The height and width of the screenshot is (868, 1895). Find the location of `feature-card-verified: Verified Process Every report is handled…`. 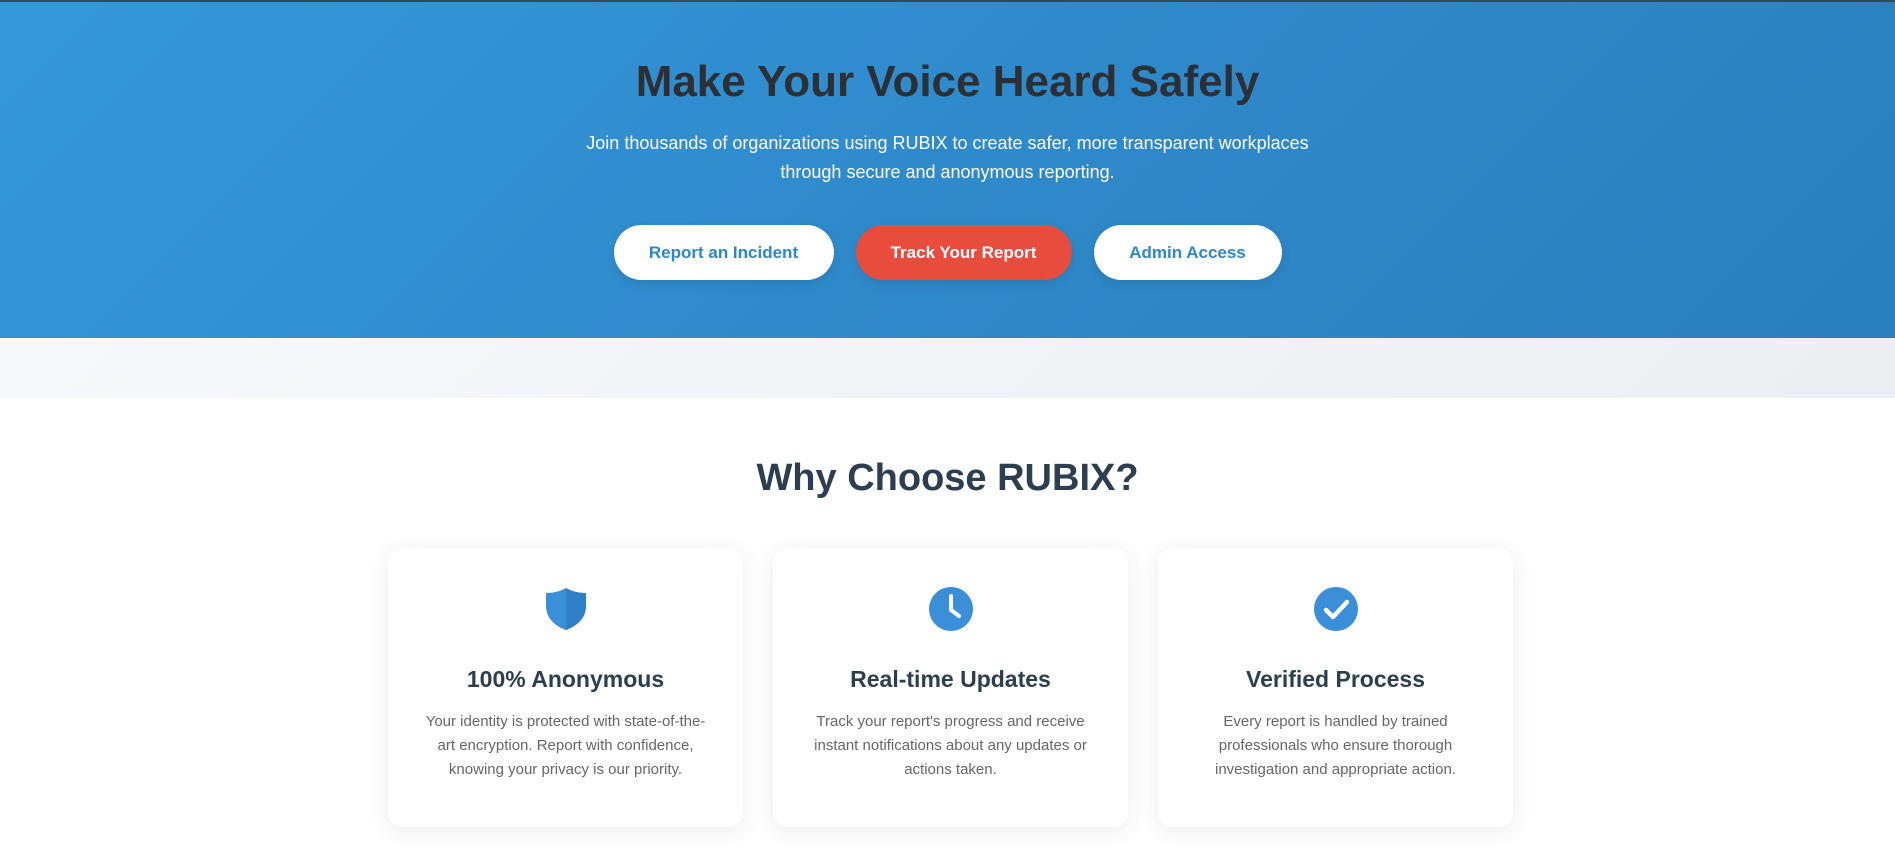

feature-card-verified: Verified Process Every report is handled… is located at coordinates (1335, 687).